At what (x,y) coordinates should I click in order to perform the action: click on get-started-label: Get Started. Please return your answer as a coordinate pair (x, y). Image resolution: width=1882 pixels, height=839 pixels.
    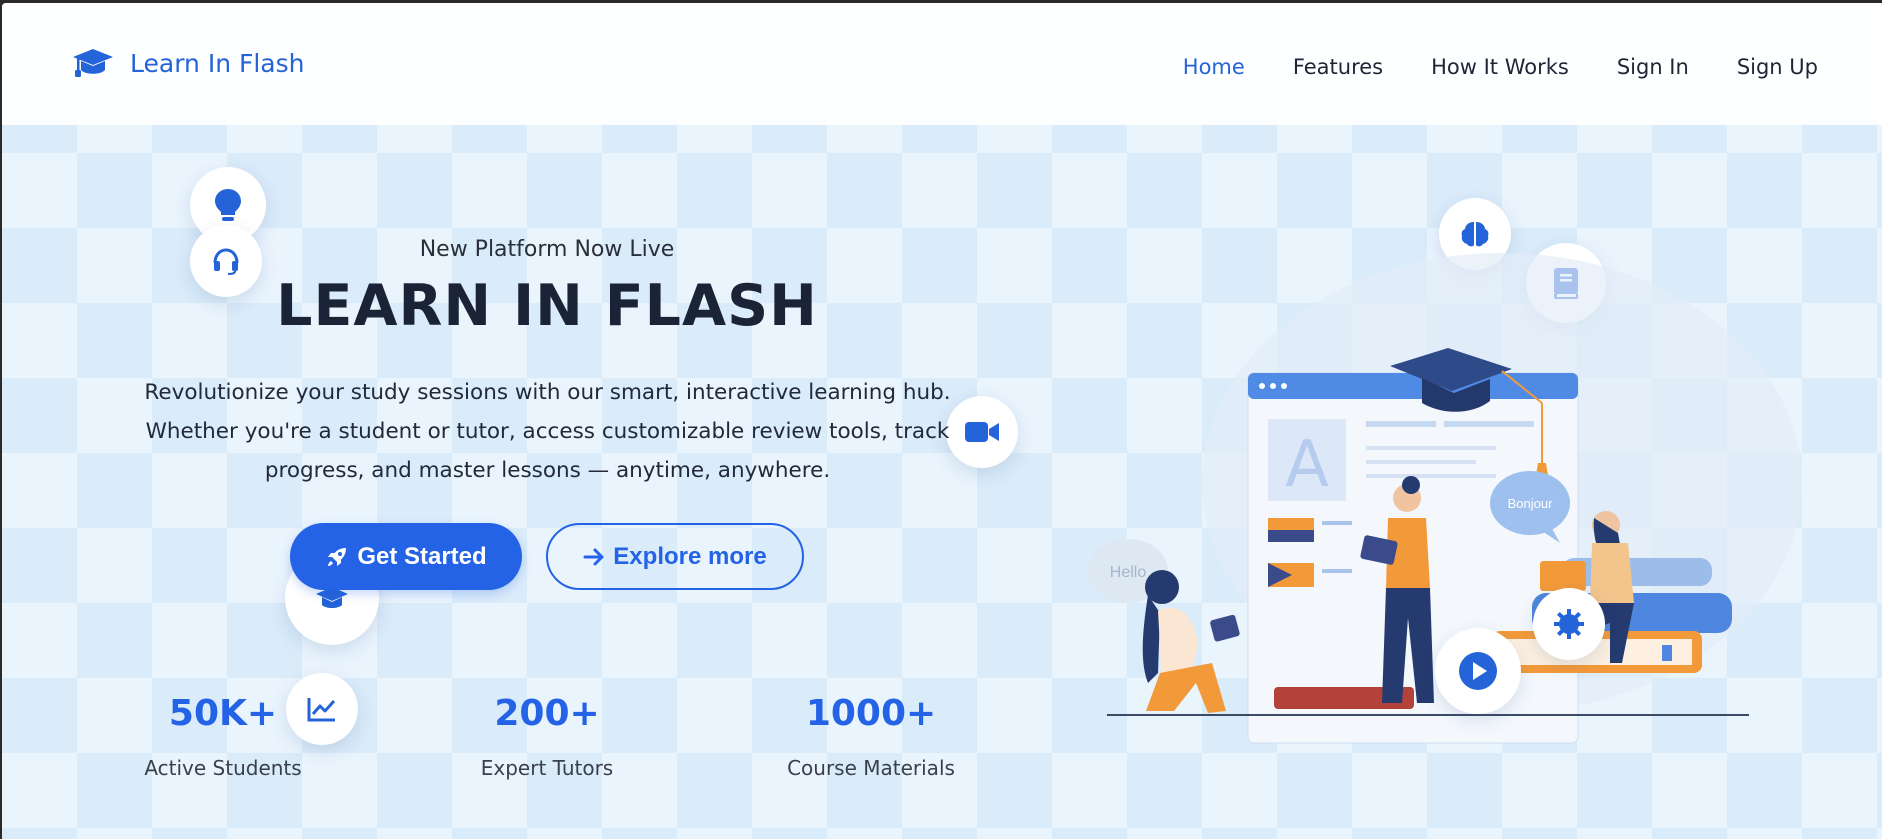
    Looking at the image, I should click on (422, 556).